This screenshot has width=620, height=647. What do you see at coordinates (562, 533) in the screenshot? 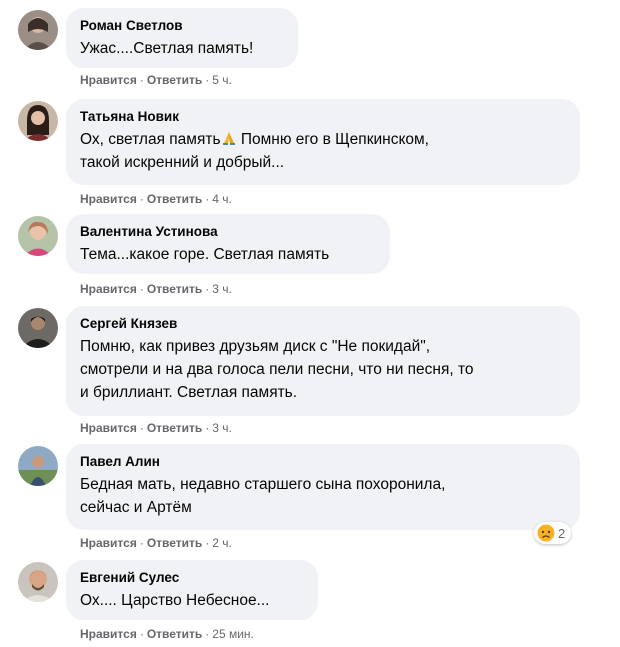
I see `reaction-count: 2` at bounding box center [562, 533].